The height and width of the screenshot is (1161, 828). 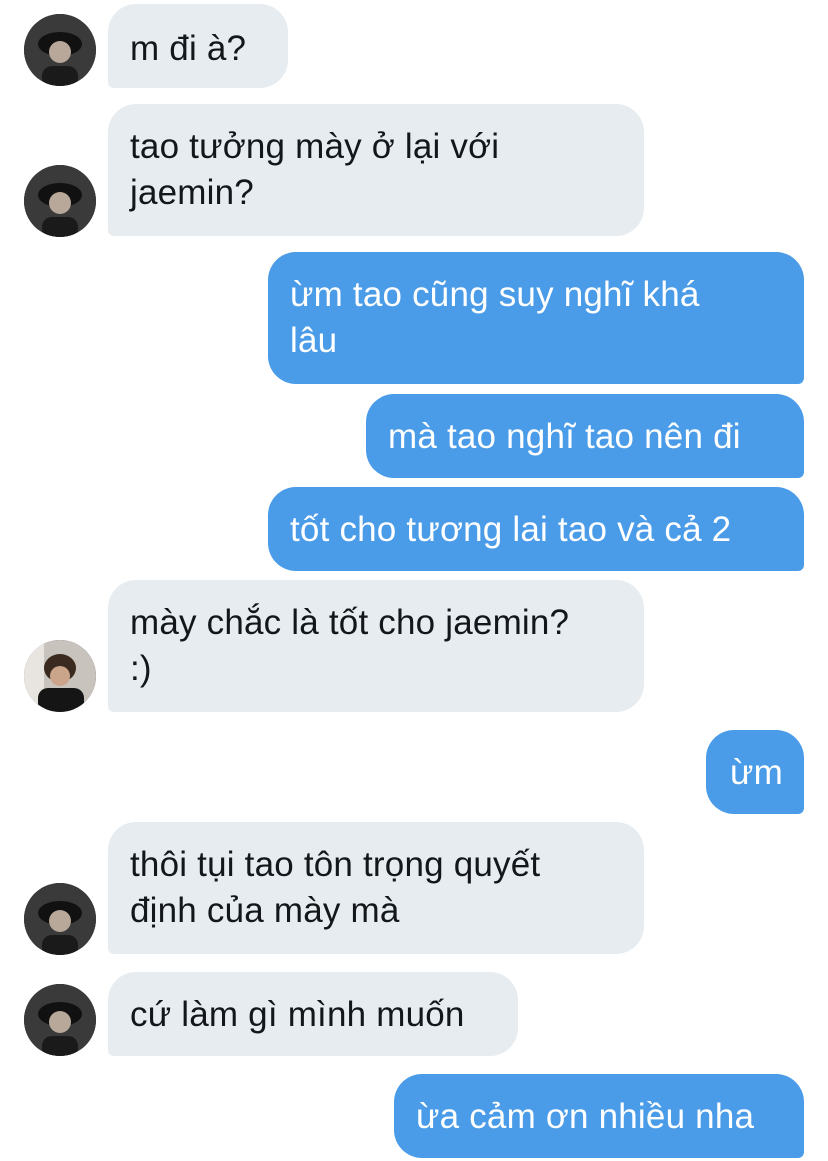 What do you see at coordinates (376, 170) in the screenshot?
I see `incoming-message: tao tưởng mày ở lại với jaemin?` at bounding box center [376, 170].